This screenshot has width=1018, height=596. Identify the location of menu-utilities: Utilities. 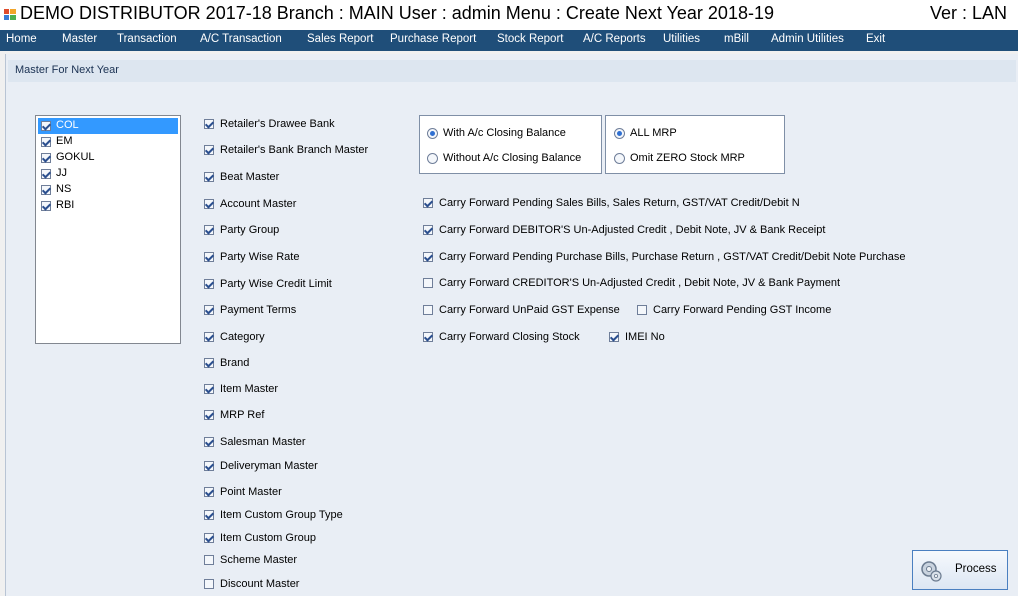
(681, 39).